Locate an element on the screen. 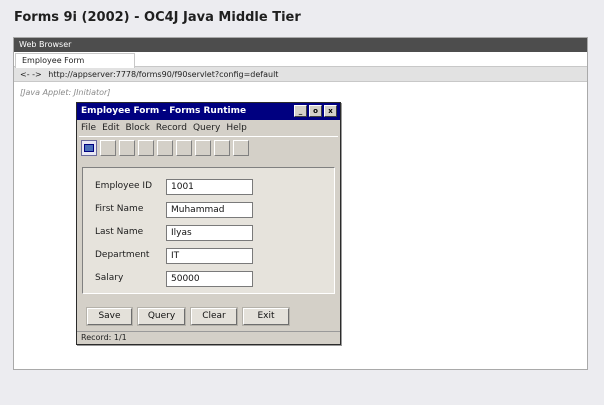  window-titlebar: Employee Form - Forms Runtime _ o x is located at coordinates (208, 111).